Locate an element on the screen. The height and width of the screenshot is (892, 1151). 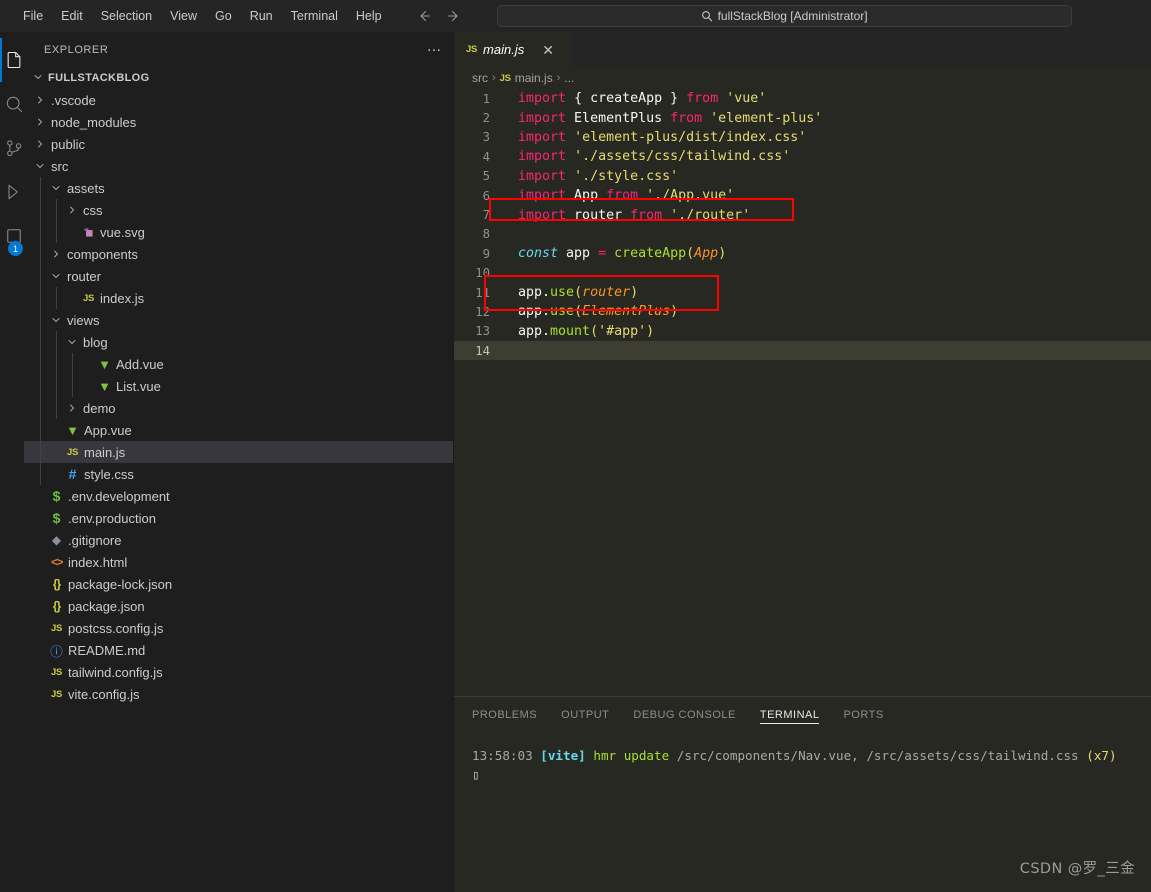
tree-file-postcss-config-js: JS postcss.config.js is located at coordinates (238, 628).